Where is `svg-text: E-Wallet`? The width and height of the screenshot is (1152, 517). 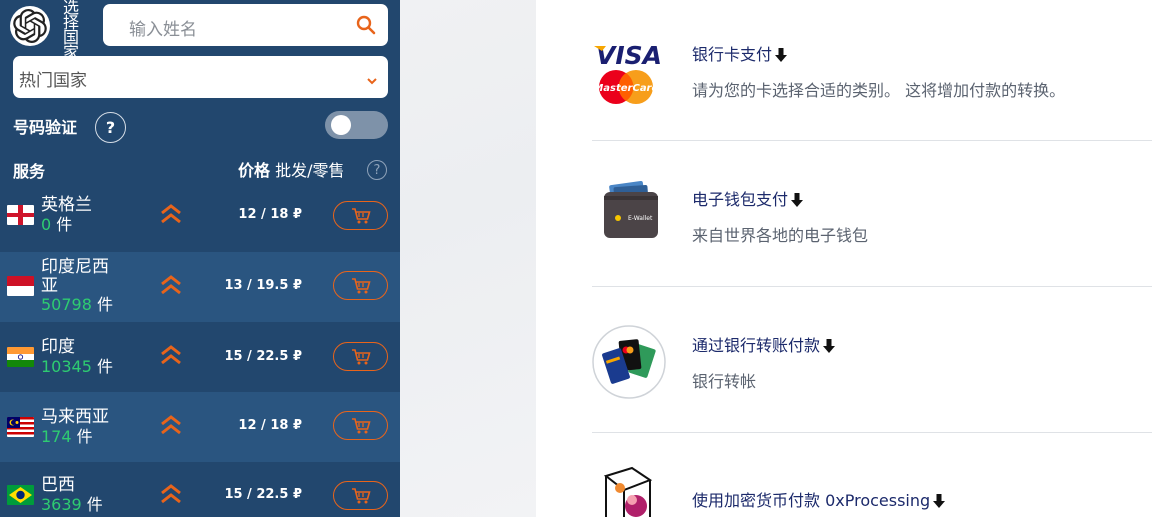
svg-text: E-Wallet is located at coordinates (640, 218).